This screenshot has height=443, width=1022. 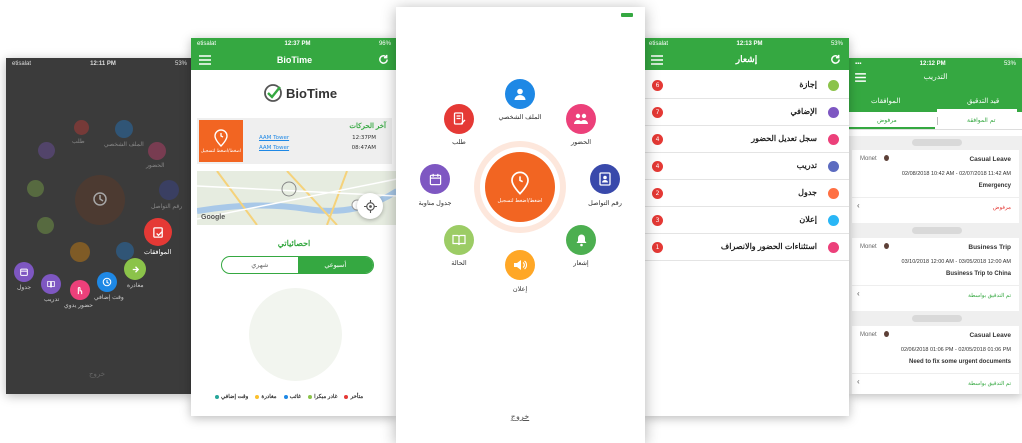 I want to click on profile-icon, so click(x=124, y=129).